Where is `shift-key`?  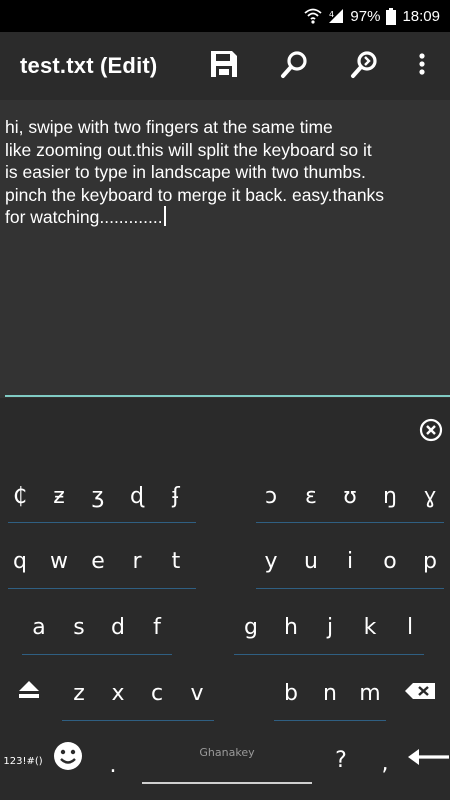 shift-key is located at coordinates (29, 693).